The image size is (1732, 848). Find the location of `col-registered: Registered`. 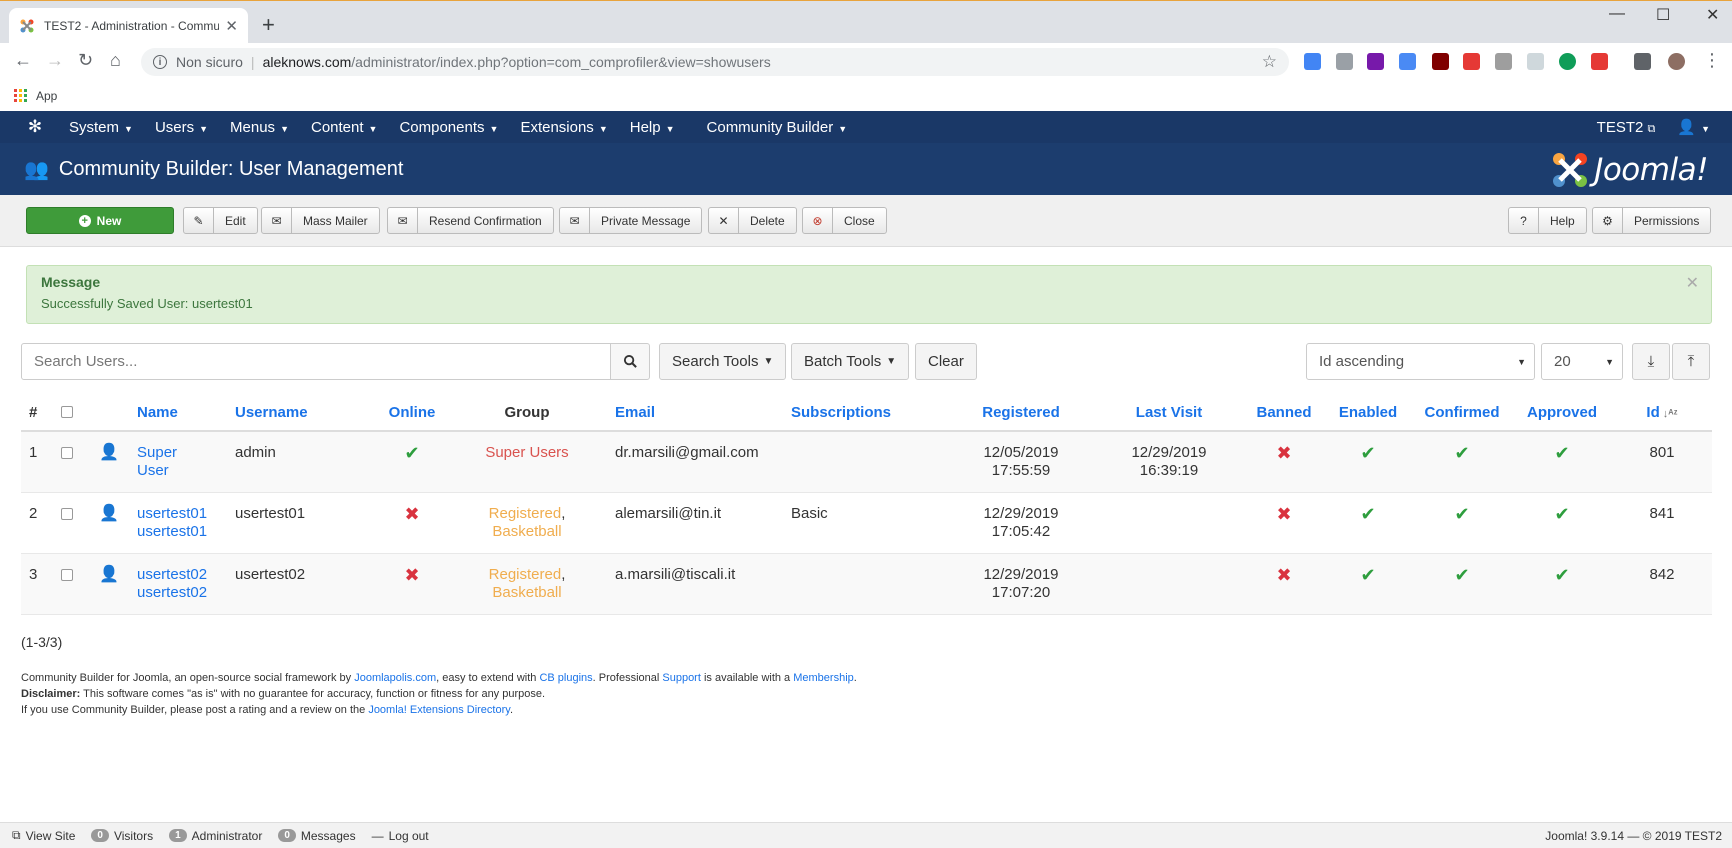

col-registered: Registered is located at coordinates (1021, 413).